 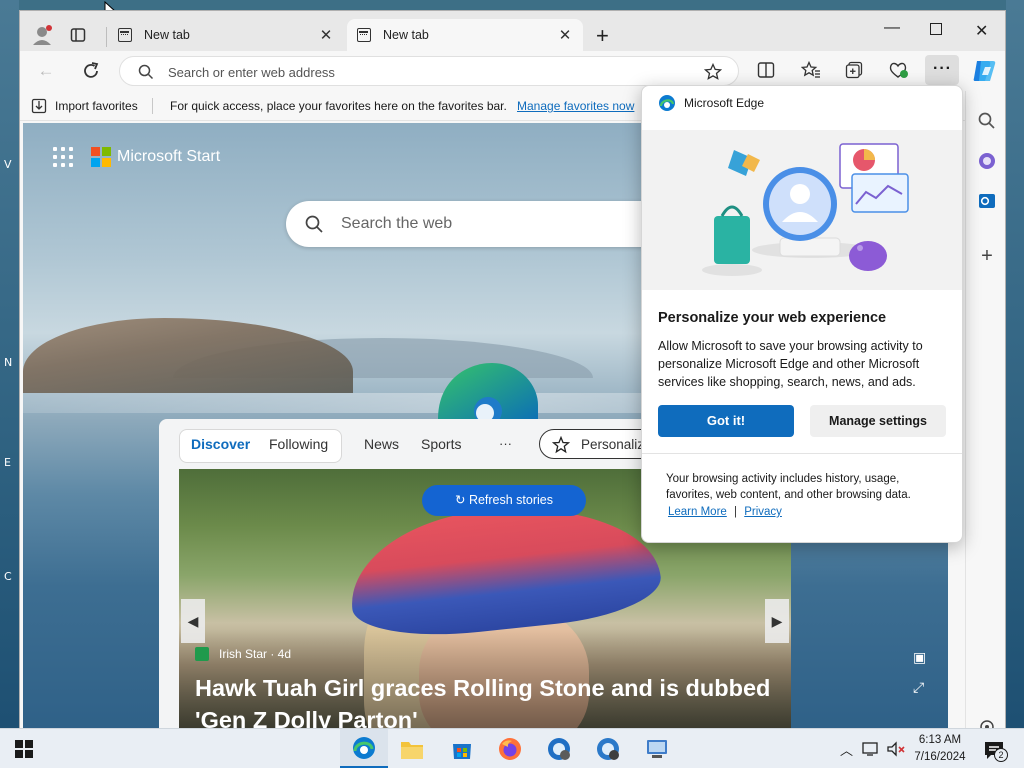 I want to click on story-source-label: Irish Star · 4d, so click(x=255, y=654).